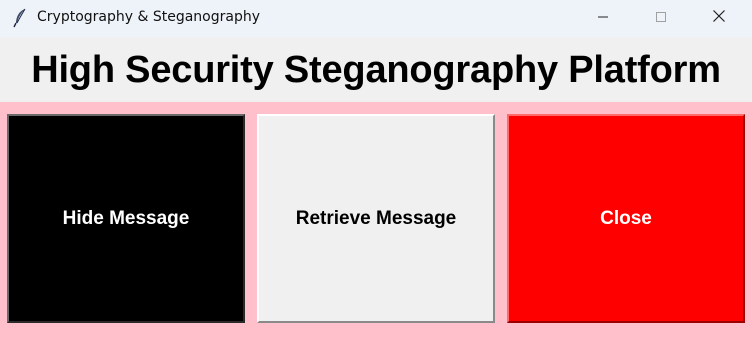 The height and width of the screenshot is (349, 752). I want to click on minimize-button, so click(603, 18).